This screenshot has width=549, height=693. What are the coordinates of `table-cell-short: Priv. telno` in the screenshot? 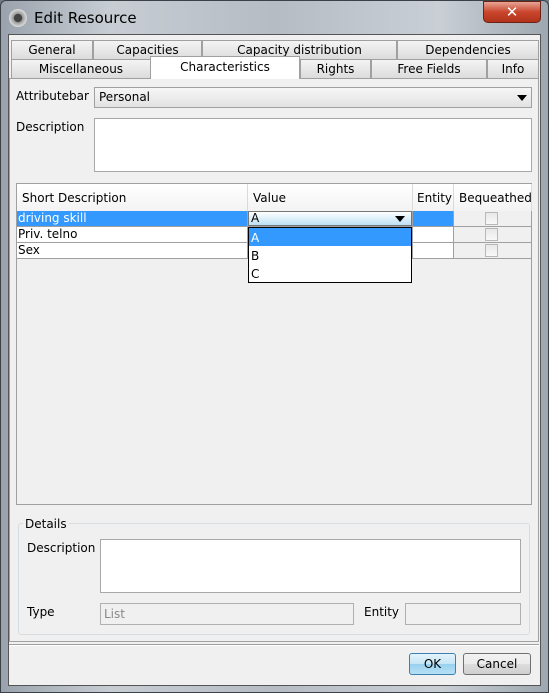 It's located at (132, 235).